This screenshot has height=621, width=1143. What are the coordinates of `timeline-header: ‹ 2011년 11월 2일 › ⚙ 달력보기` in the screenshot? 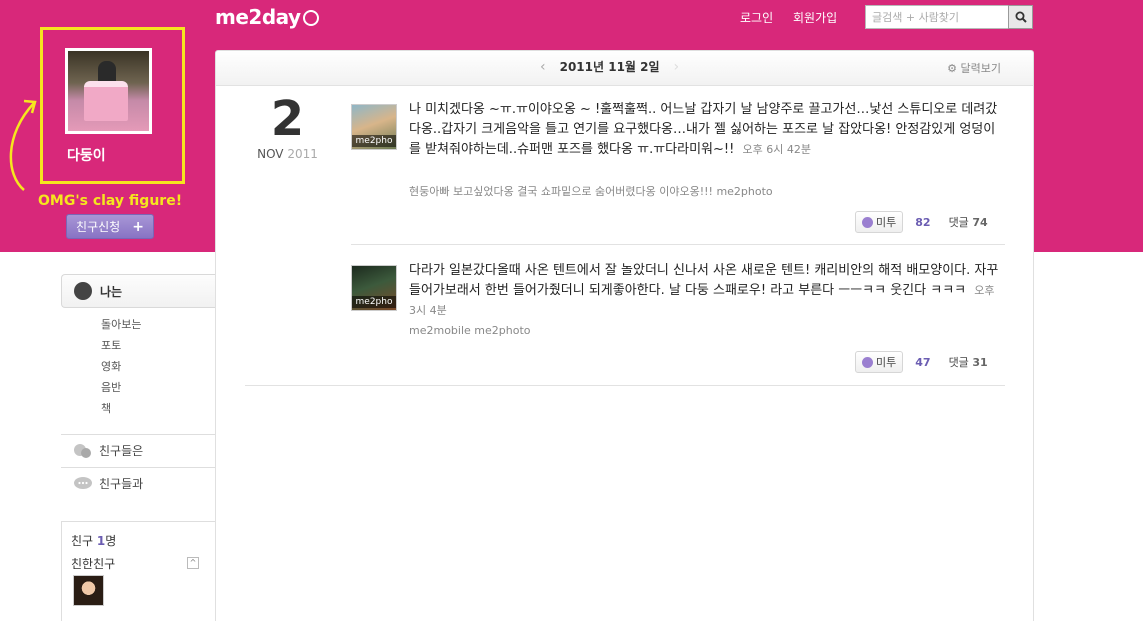 It's located at (624, 68).